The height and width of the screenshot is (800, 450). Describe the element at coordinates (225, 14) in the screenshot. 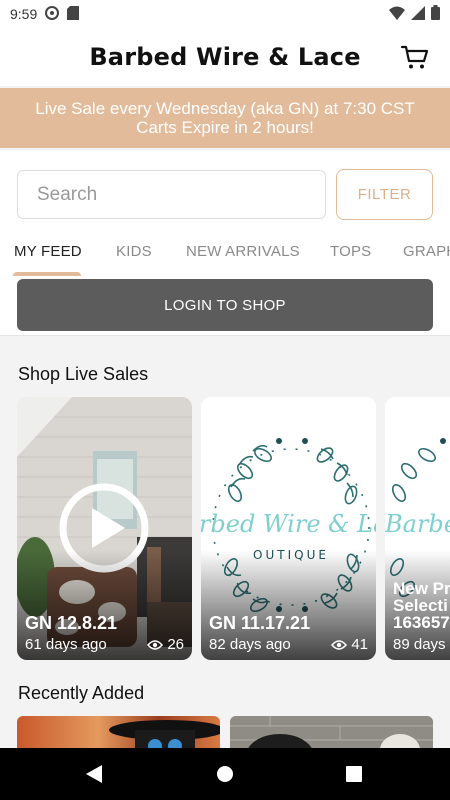

I see `status-bar: 9:59` at that location.